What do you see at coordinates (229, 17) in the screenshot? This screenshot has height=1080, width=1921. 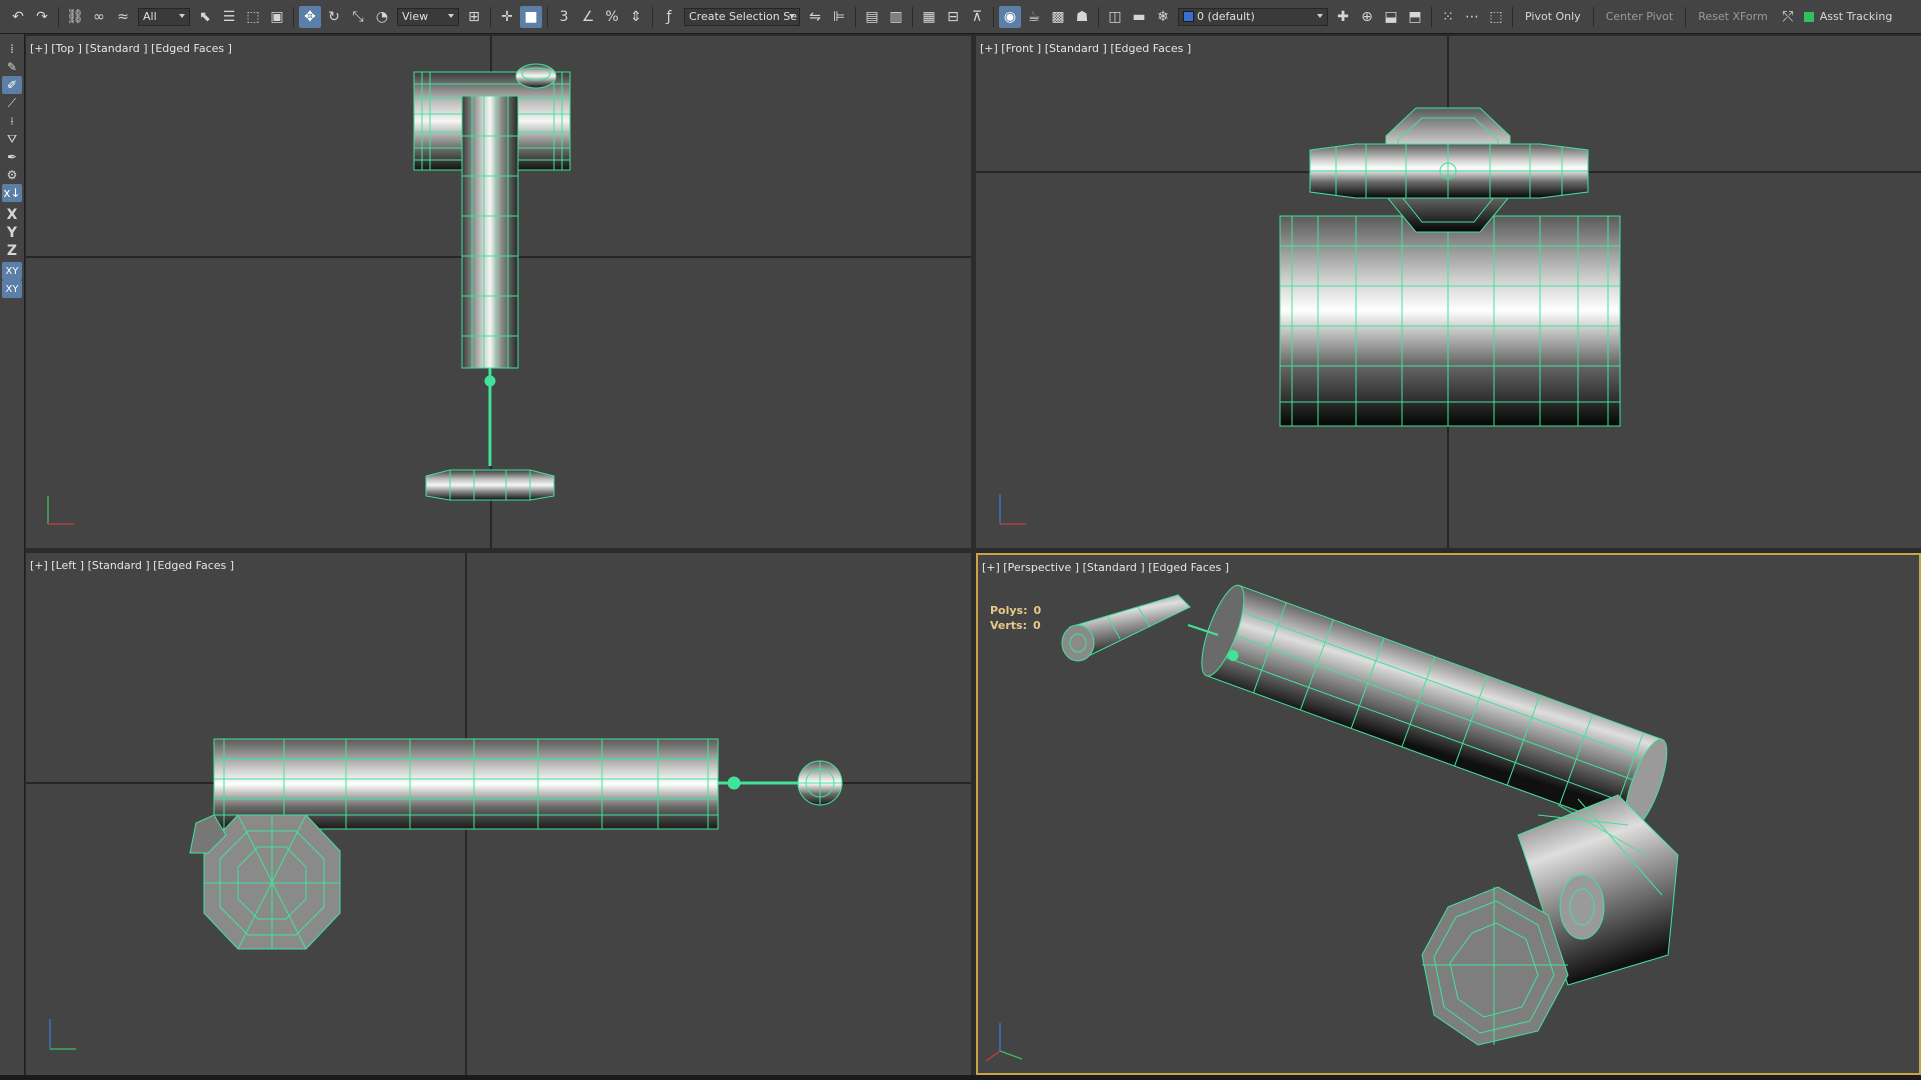 I see `select-by-name-icon: ☰` at bounding box center [229, 17].